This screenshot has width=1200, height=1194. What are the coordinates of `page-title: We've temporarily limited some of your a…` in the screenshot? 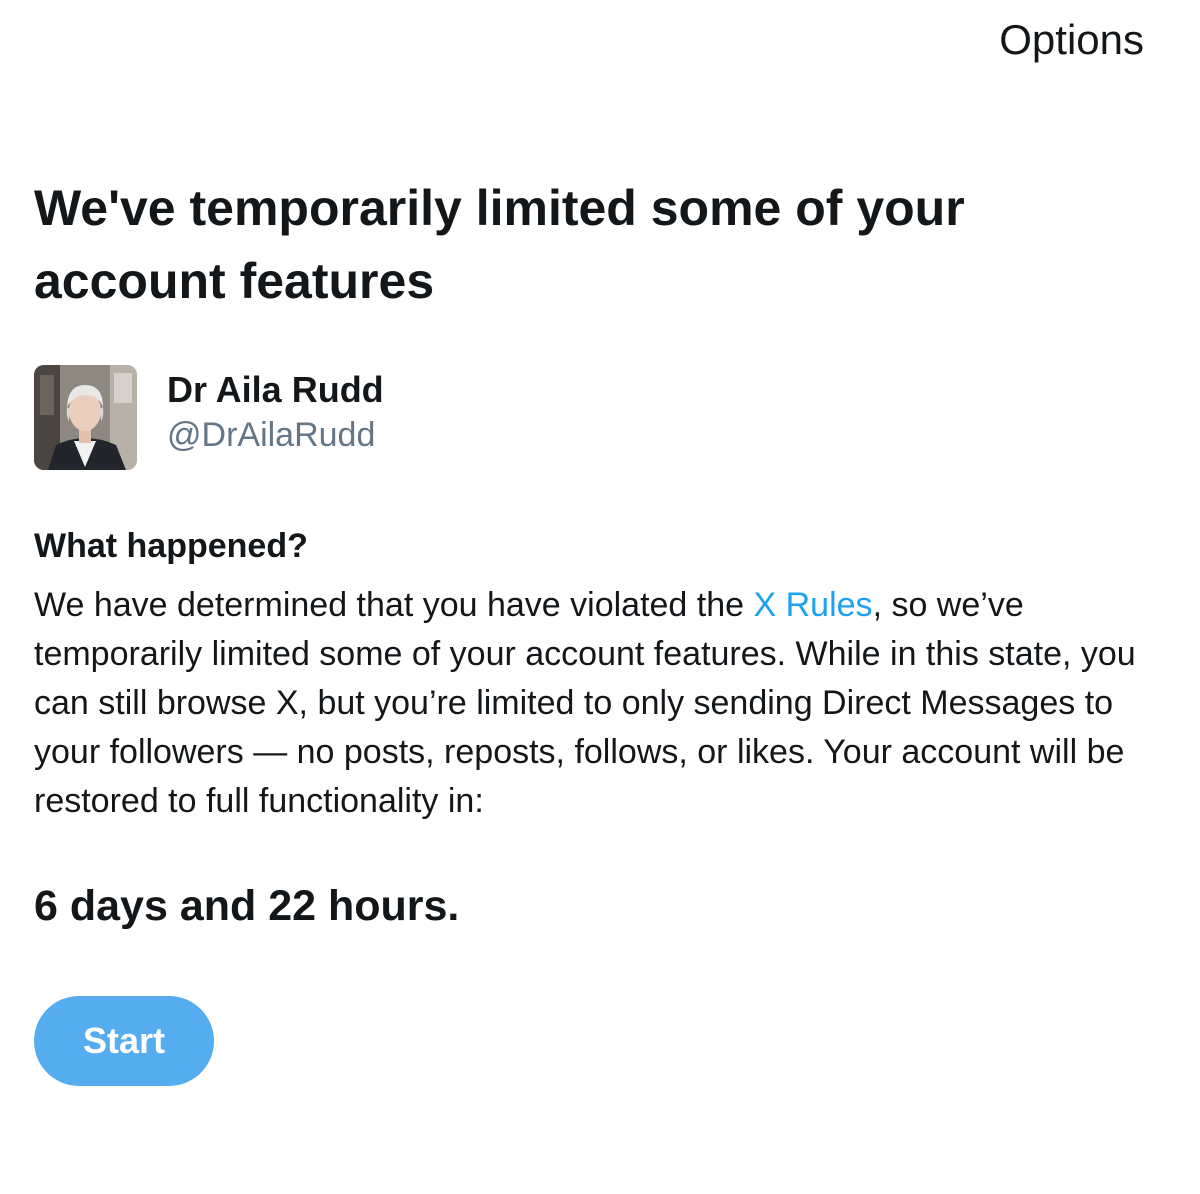 It's located at (499, 244).